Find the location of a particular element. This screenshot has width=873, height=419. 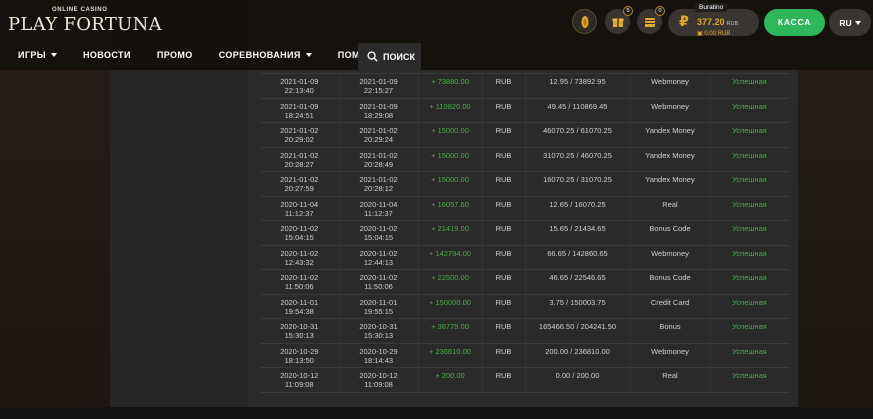

balance-cell-text: 200.00 / 236810.00 is located at coordinates (577, 351).